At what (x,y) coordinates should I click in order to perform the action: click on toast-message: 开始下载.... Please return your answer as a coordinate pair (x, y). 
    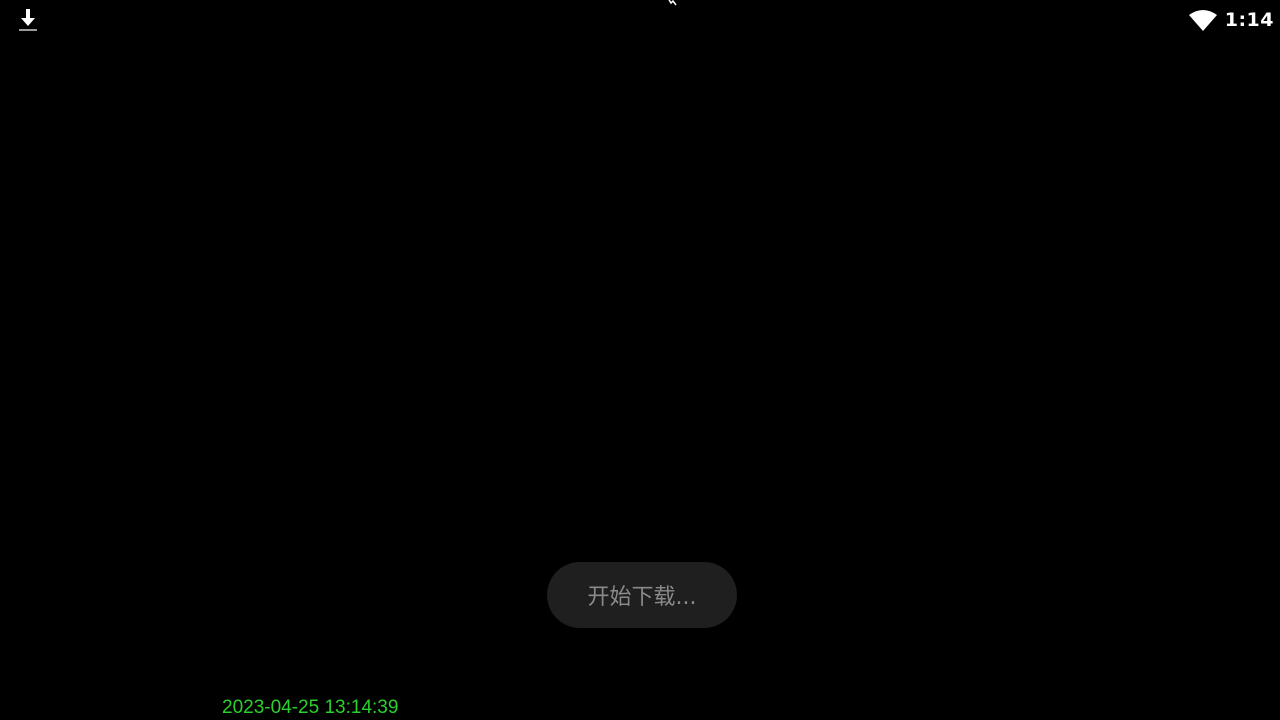
    Looking at the image, I should click on (642, 597).